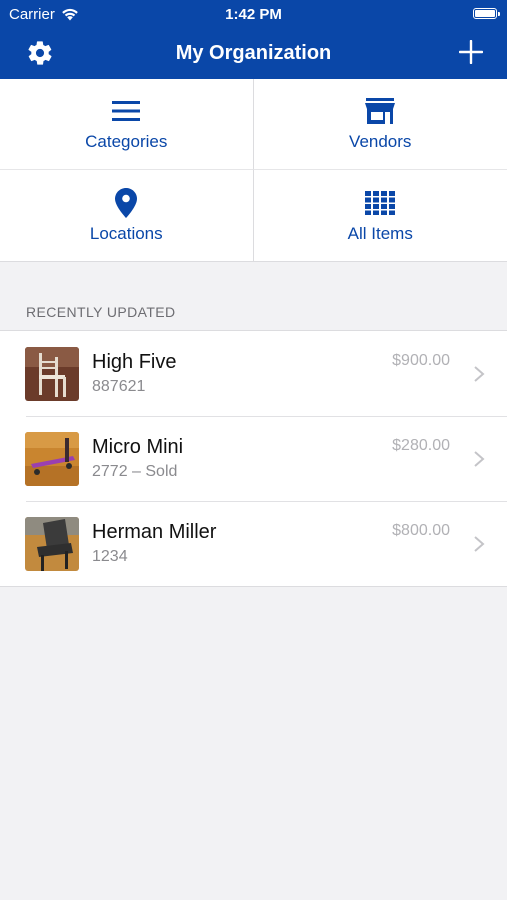 Image resolution: width=507 pixels, height=900 pixels. Describe the element at coordinates (126, 111) in the screenshot. I see `menu-icon` at that location.